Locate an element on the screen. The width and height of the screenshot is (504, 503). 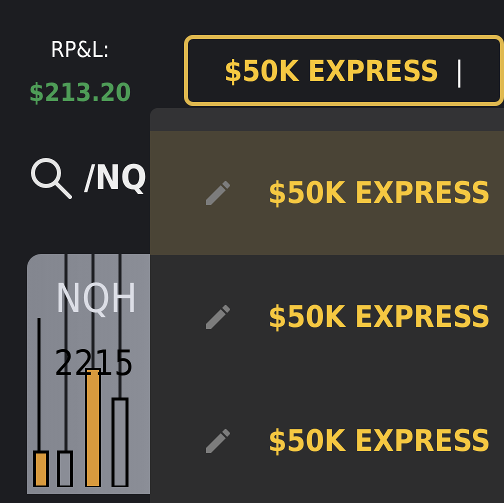
search-text: /NQ is located at coordinates (115, 178).